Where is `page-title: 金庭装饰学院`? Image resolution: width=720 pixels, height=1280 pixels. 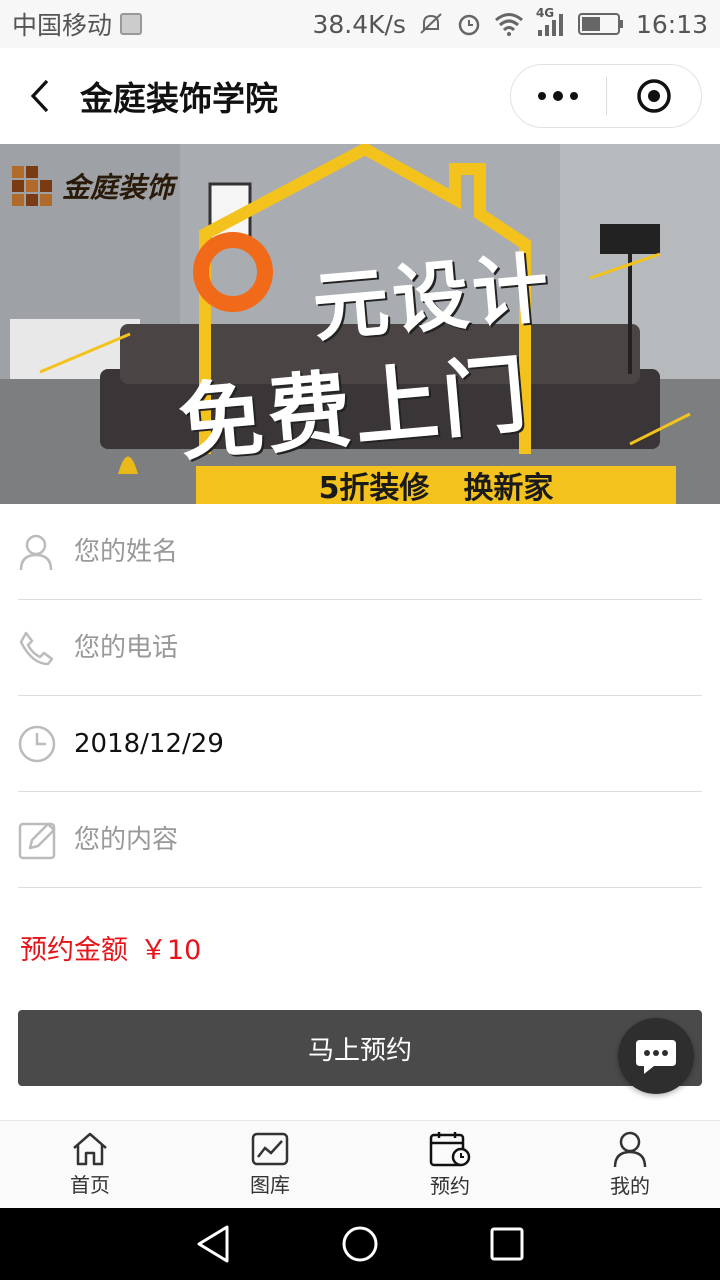 page-title: 金庭装饰学院 is located at coordinates (179, 98).